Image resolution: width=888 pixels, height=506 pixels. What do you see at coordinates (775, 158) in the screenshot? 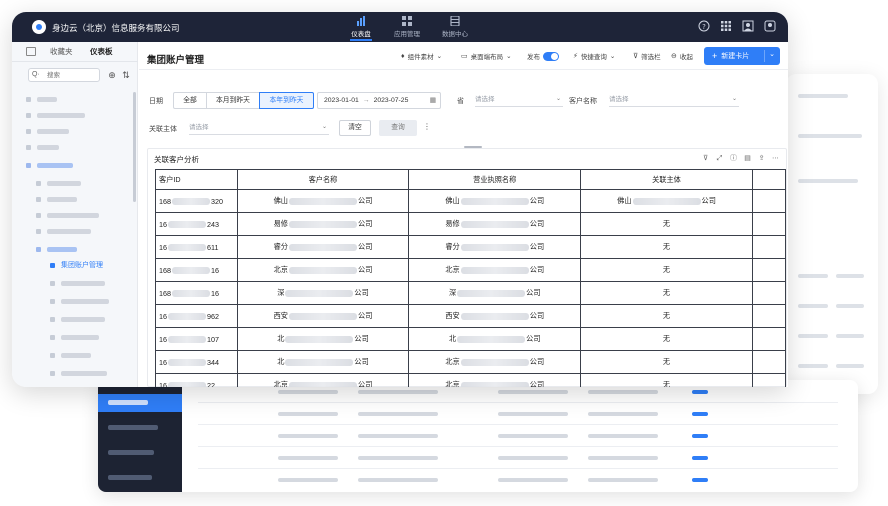
I see `more-icon: ⋯` at bounding box center [775, 158].